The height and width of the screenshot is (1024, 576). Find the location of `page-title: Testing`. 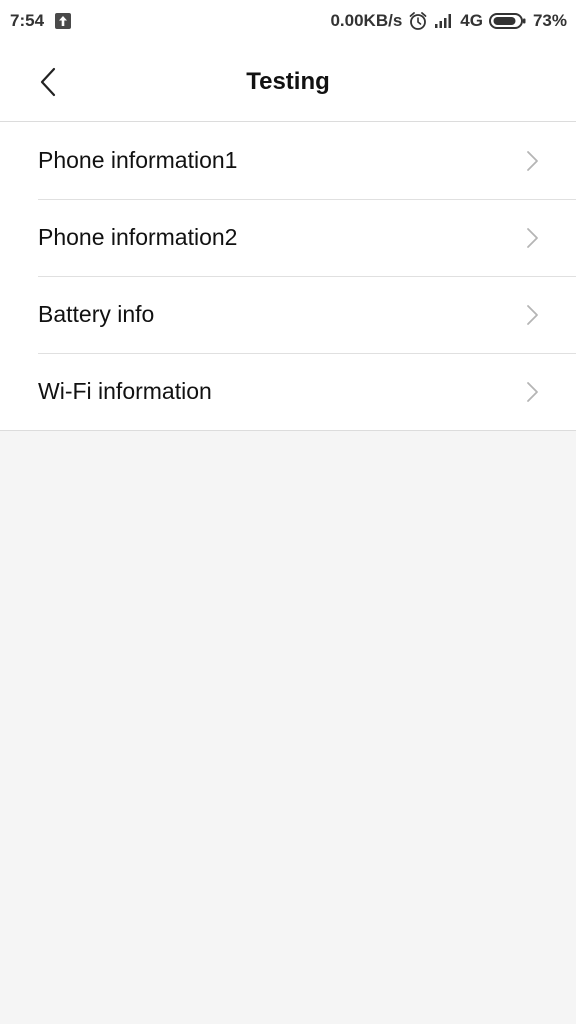

page-title: Testing is located at coordinates (288, 81).